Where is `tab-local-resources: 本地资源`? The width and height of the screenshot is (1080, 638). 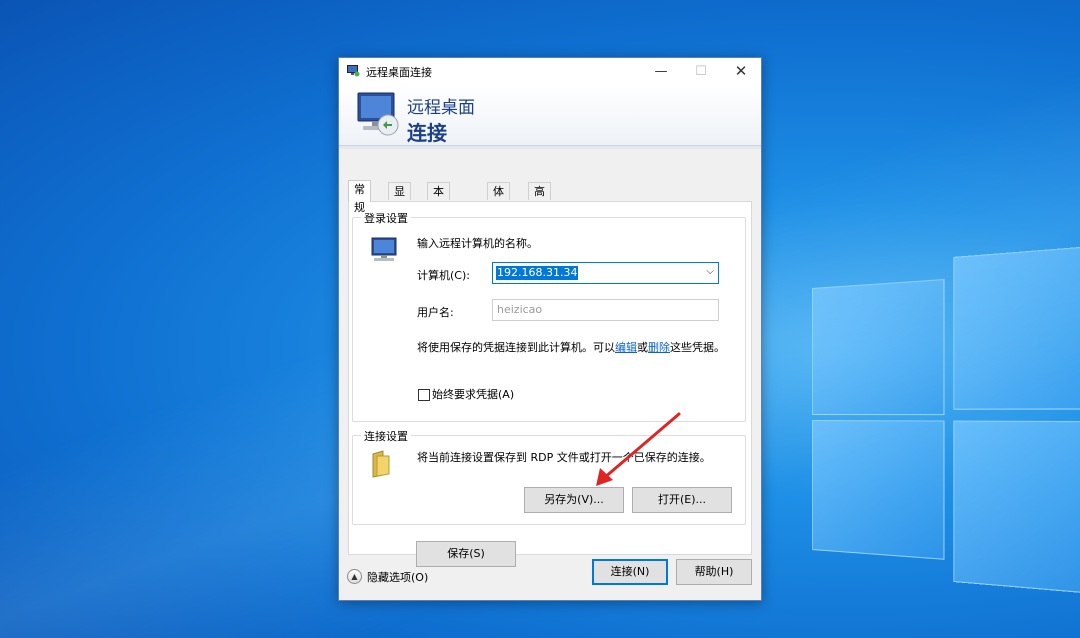 tab-local-resources: 本地资源 is located at coordinates (438, 217).